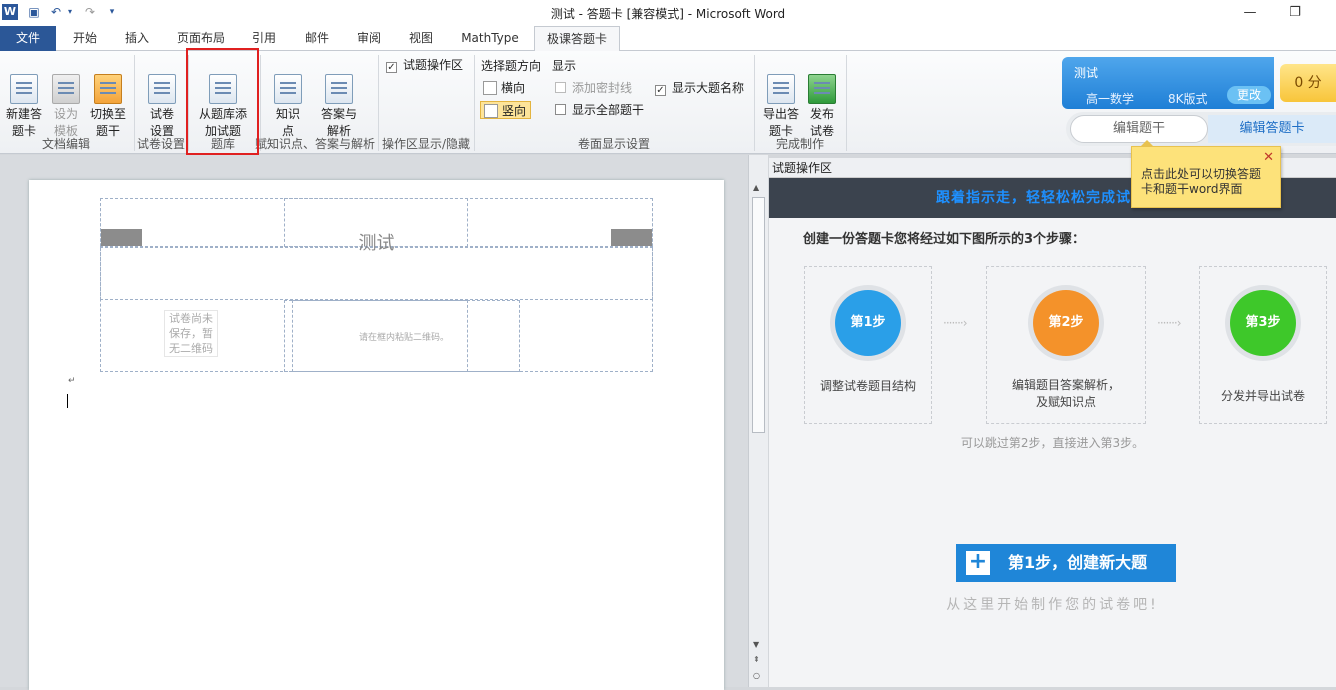  I want to click on group-layout-label: 卷面显示设置, so click(613, 144).